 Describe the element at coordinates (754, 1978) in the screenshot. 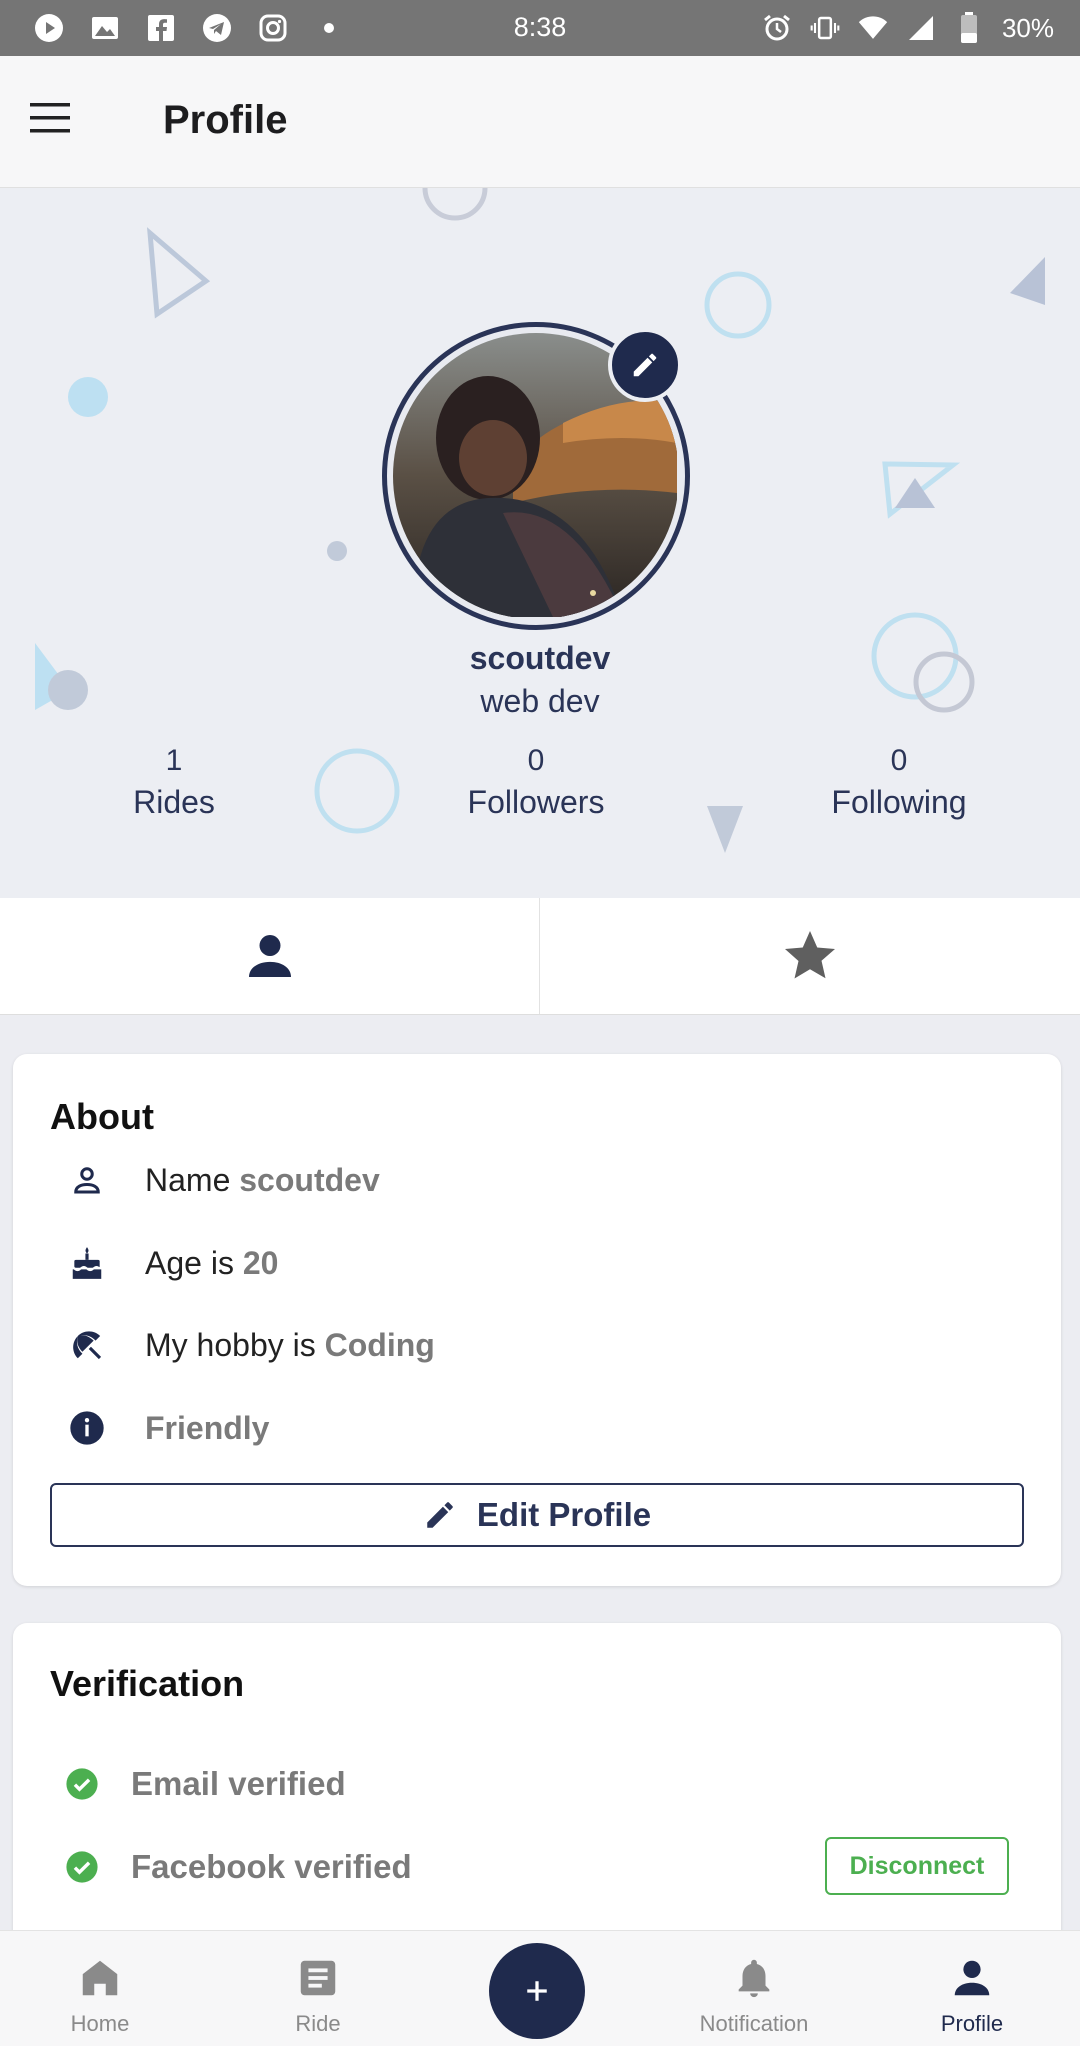

I see `bell-icon` at that location.